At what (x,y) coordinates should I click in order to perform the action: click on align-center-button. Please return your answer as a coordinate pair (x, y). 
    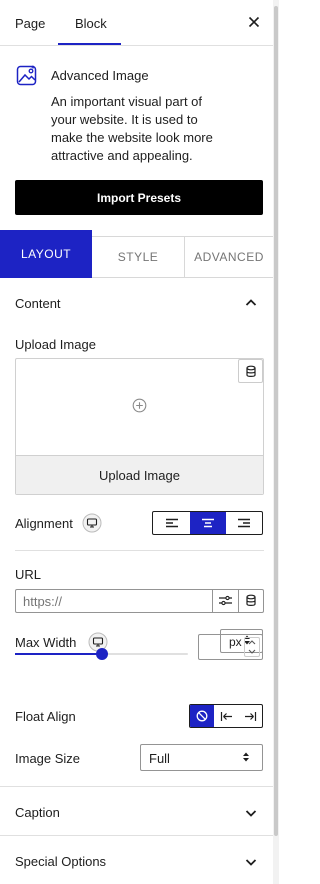
    Looking at the image, I should click on (208, 523).